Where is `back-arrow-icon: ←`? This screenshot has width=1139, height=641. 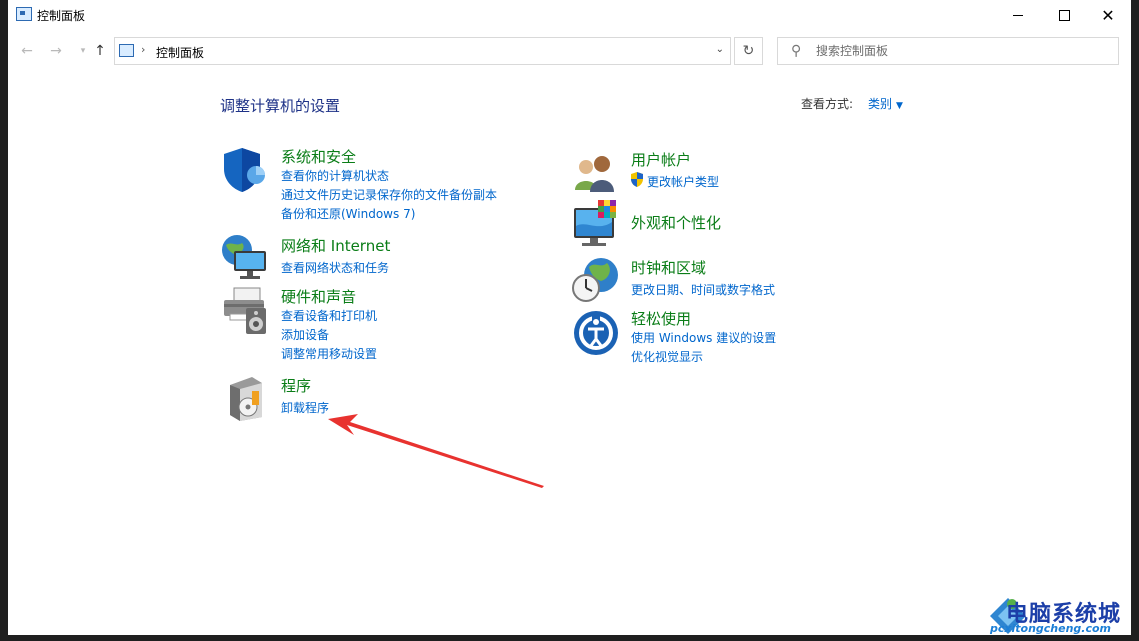
back-arrow-icon: ← is located at coordinates (27, 51).